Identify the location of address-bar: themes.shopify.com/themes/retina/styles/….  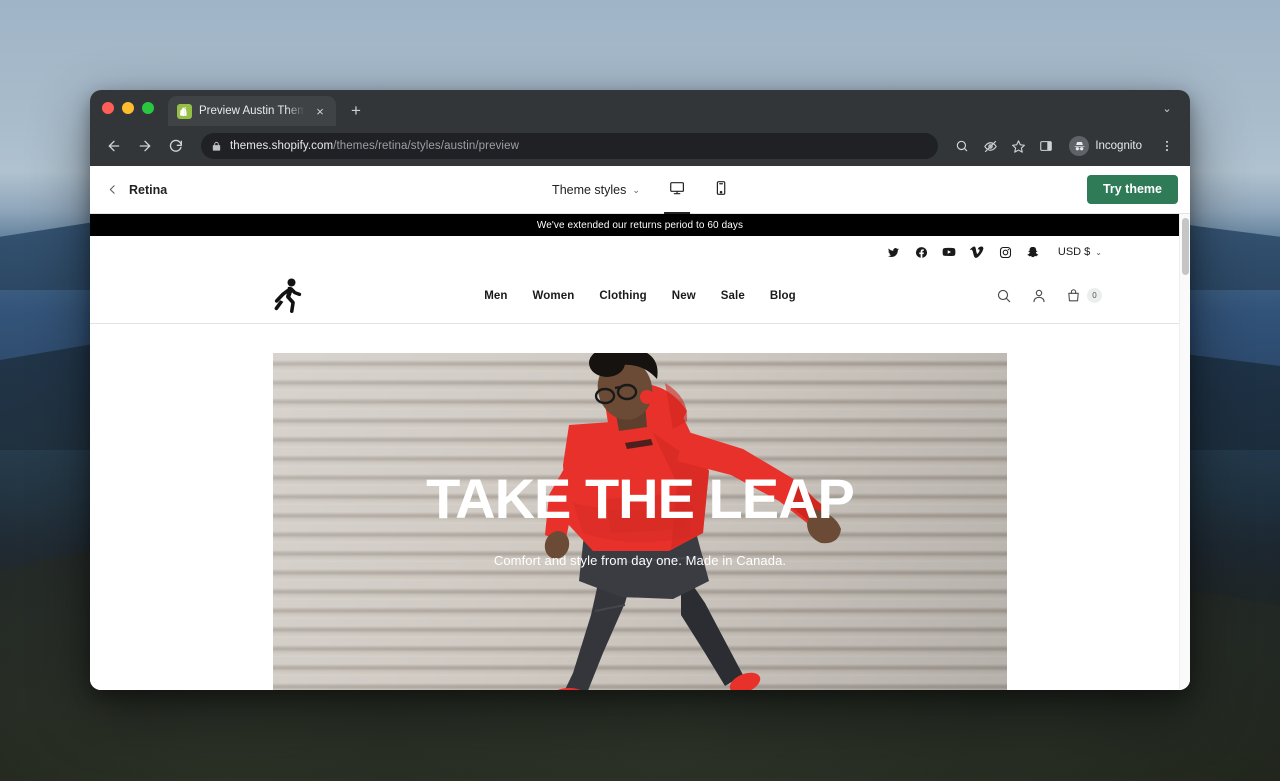
(570, 146).